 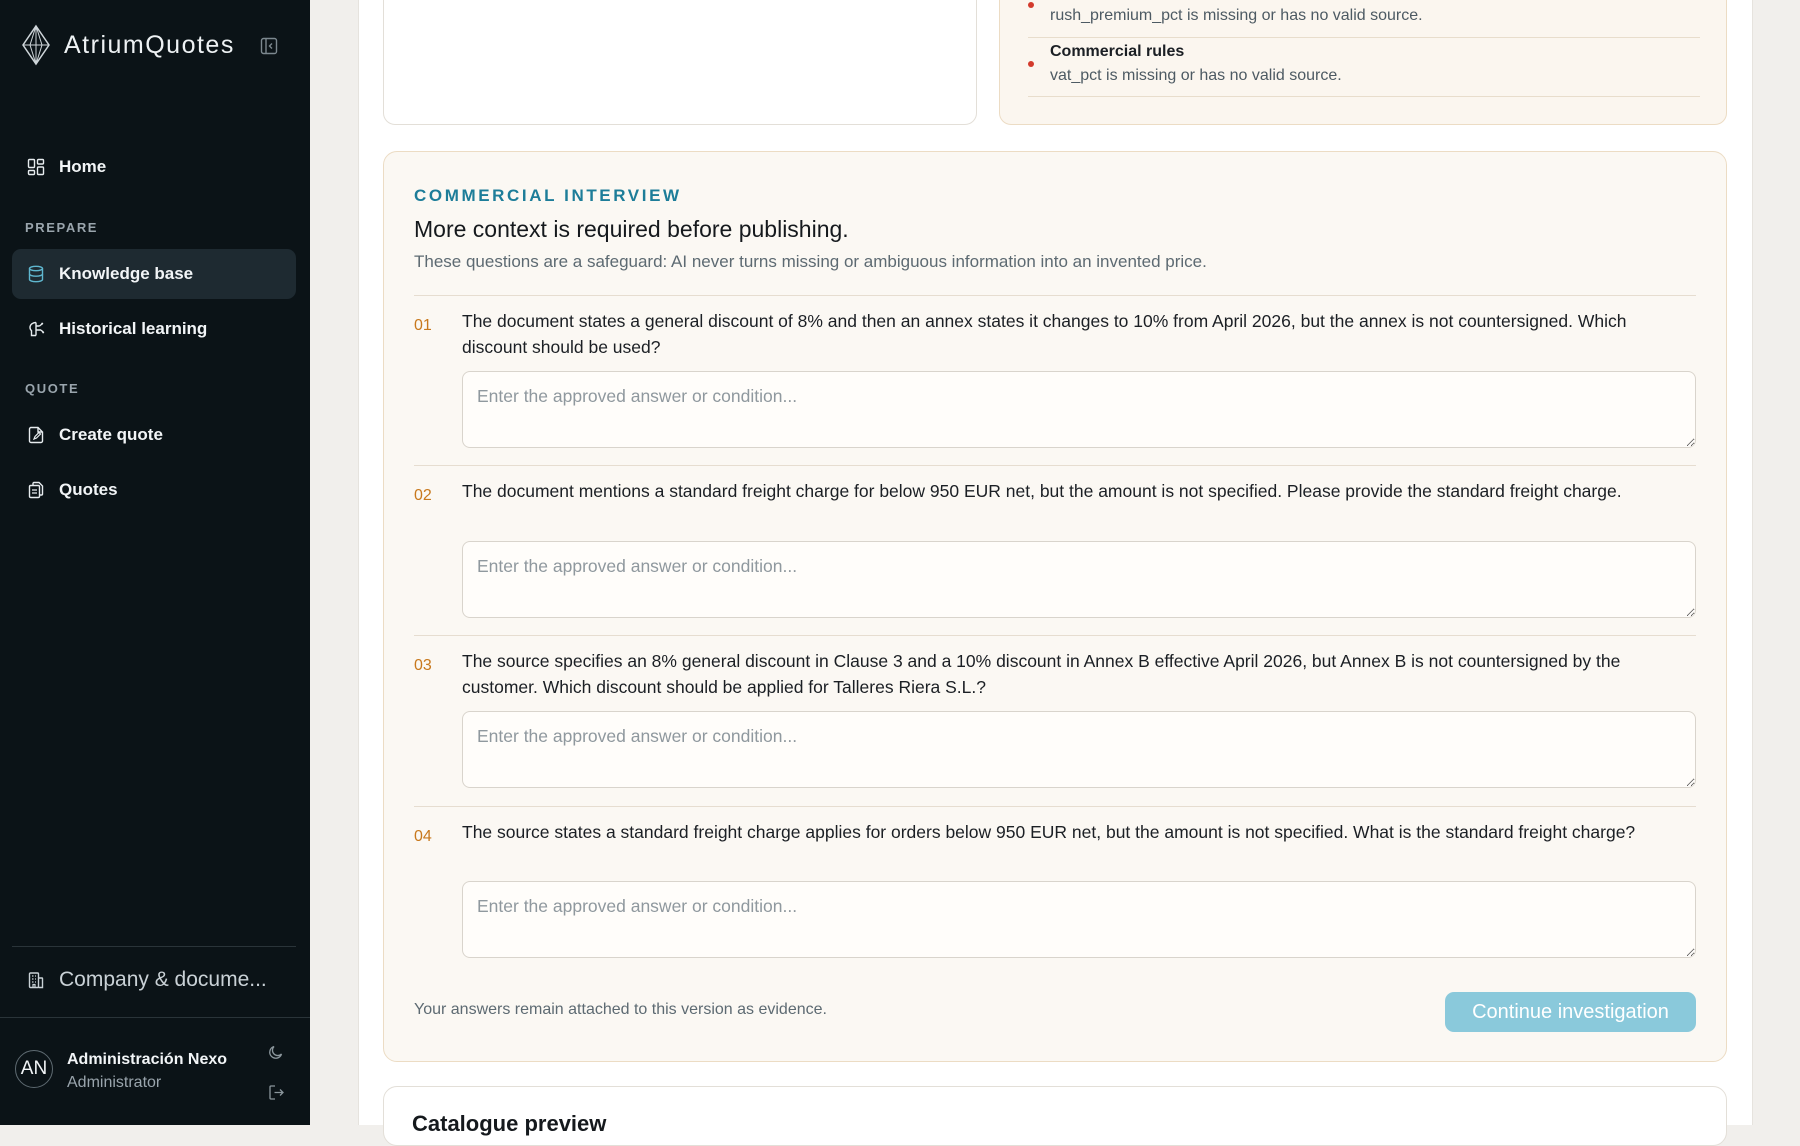 I want to click on logout-button, so click(x=276, y=1092).